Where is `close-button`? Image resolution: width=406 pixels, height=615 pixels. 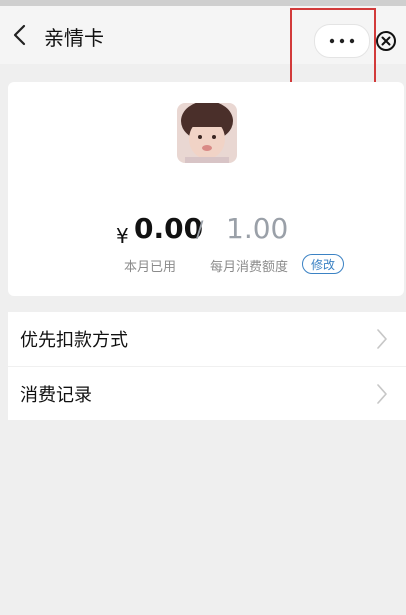 close-button is located at coordinates (386, 41).